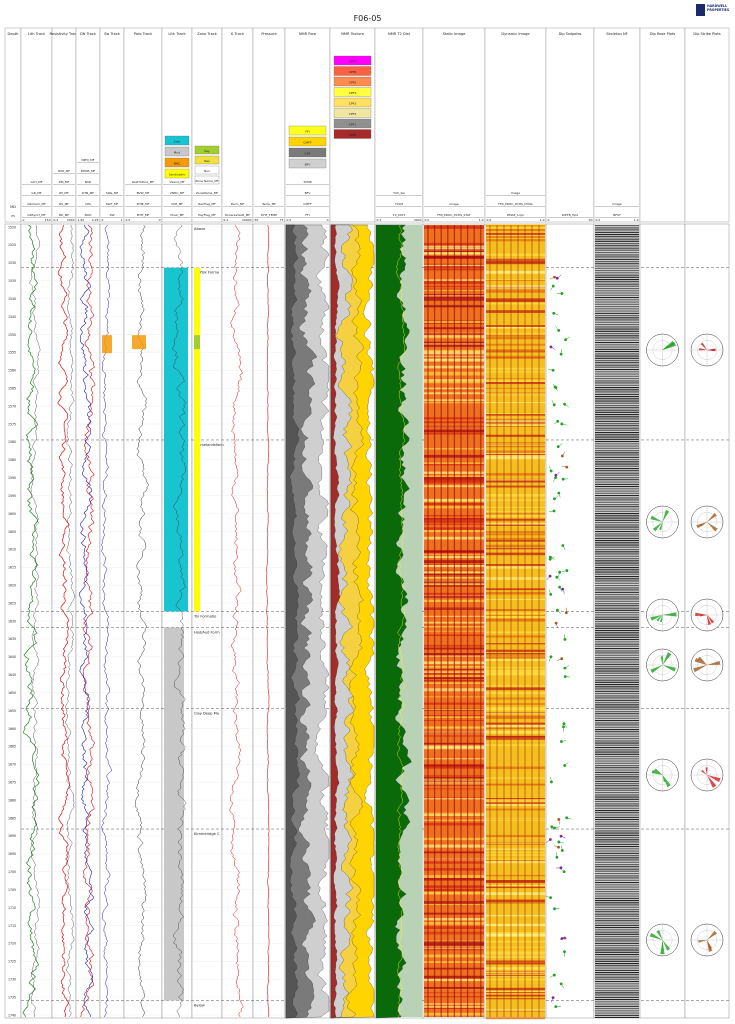 The height and width of the screenshot is (1024, 735). I want to click on range-max-dn: 2.95, so click(95, 220).